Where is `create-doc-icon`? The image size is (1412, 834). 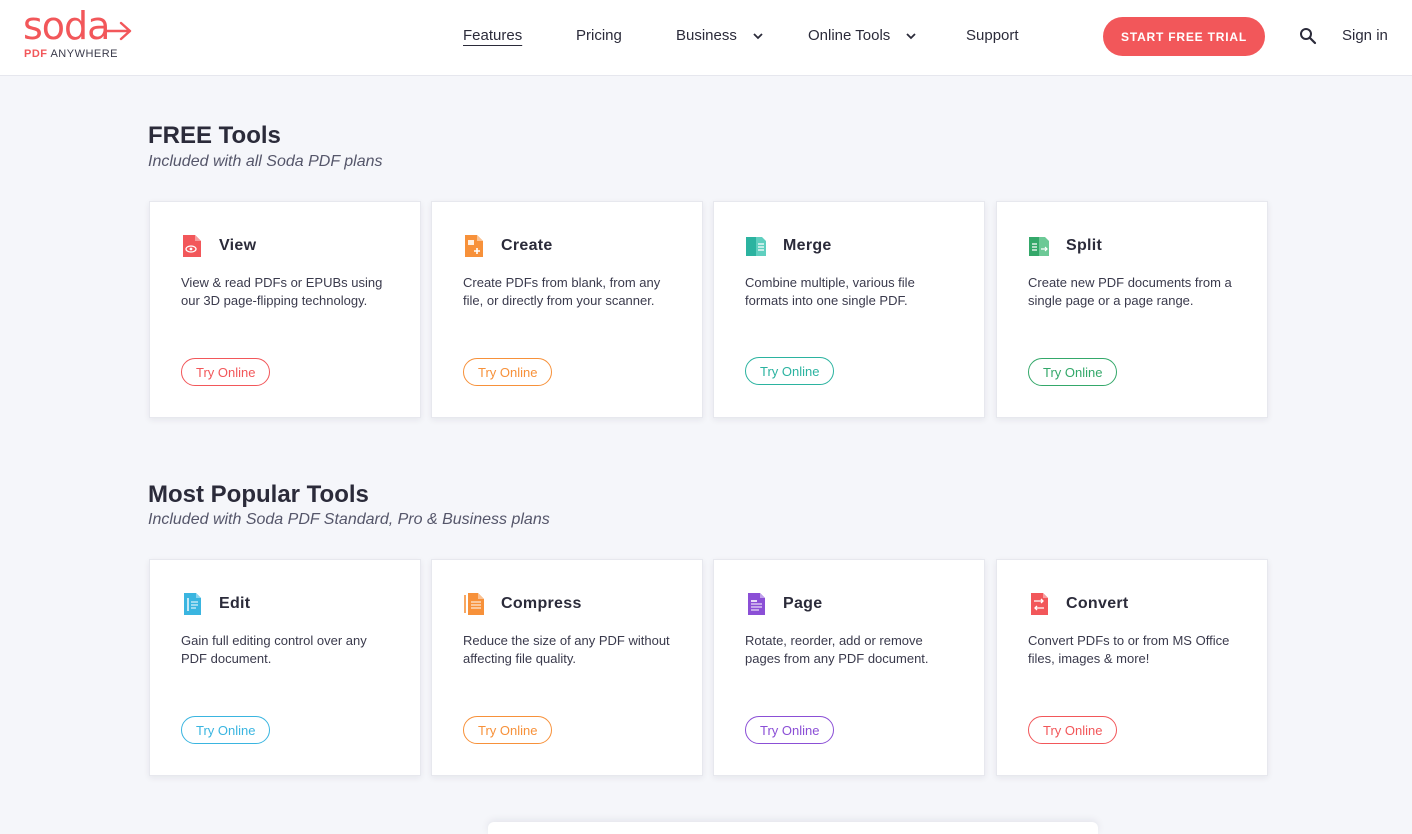 create-doc-icon is located at coordinates (474, 246).